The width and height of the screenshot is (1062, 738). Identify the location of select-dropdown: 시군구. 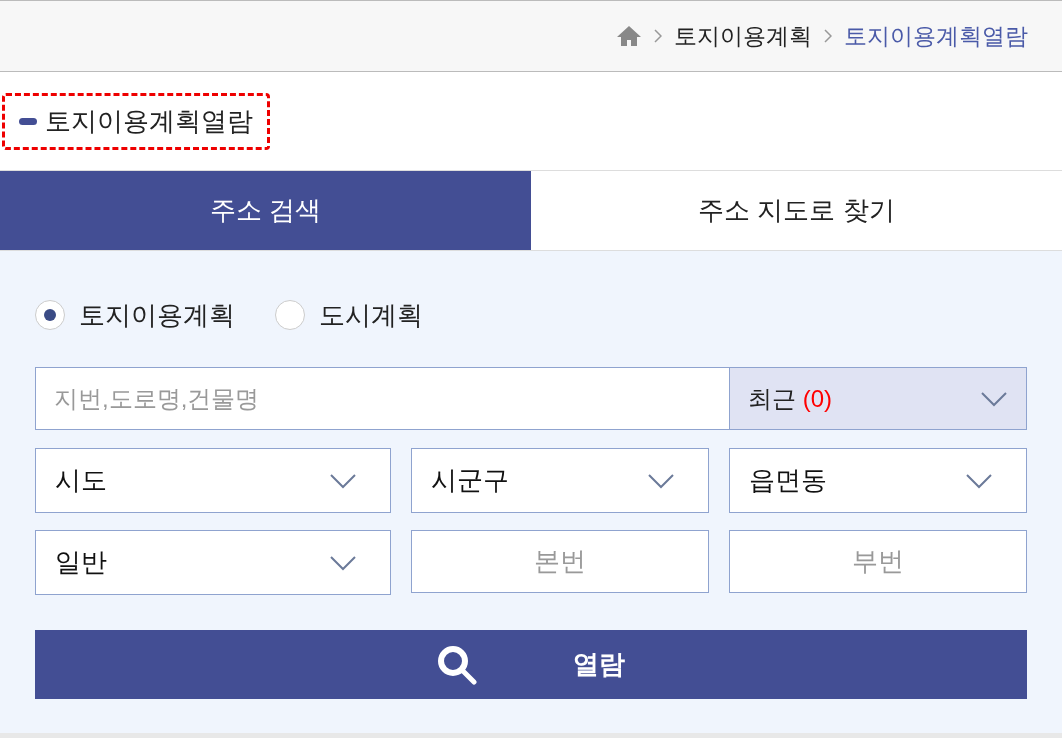
(560, 480).